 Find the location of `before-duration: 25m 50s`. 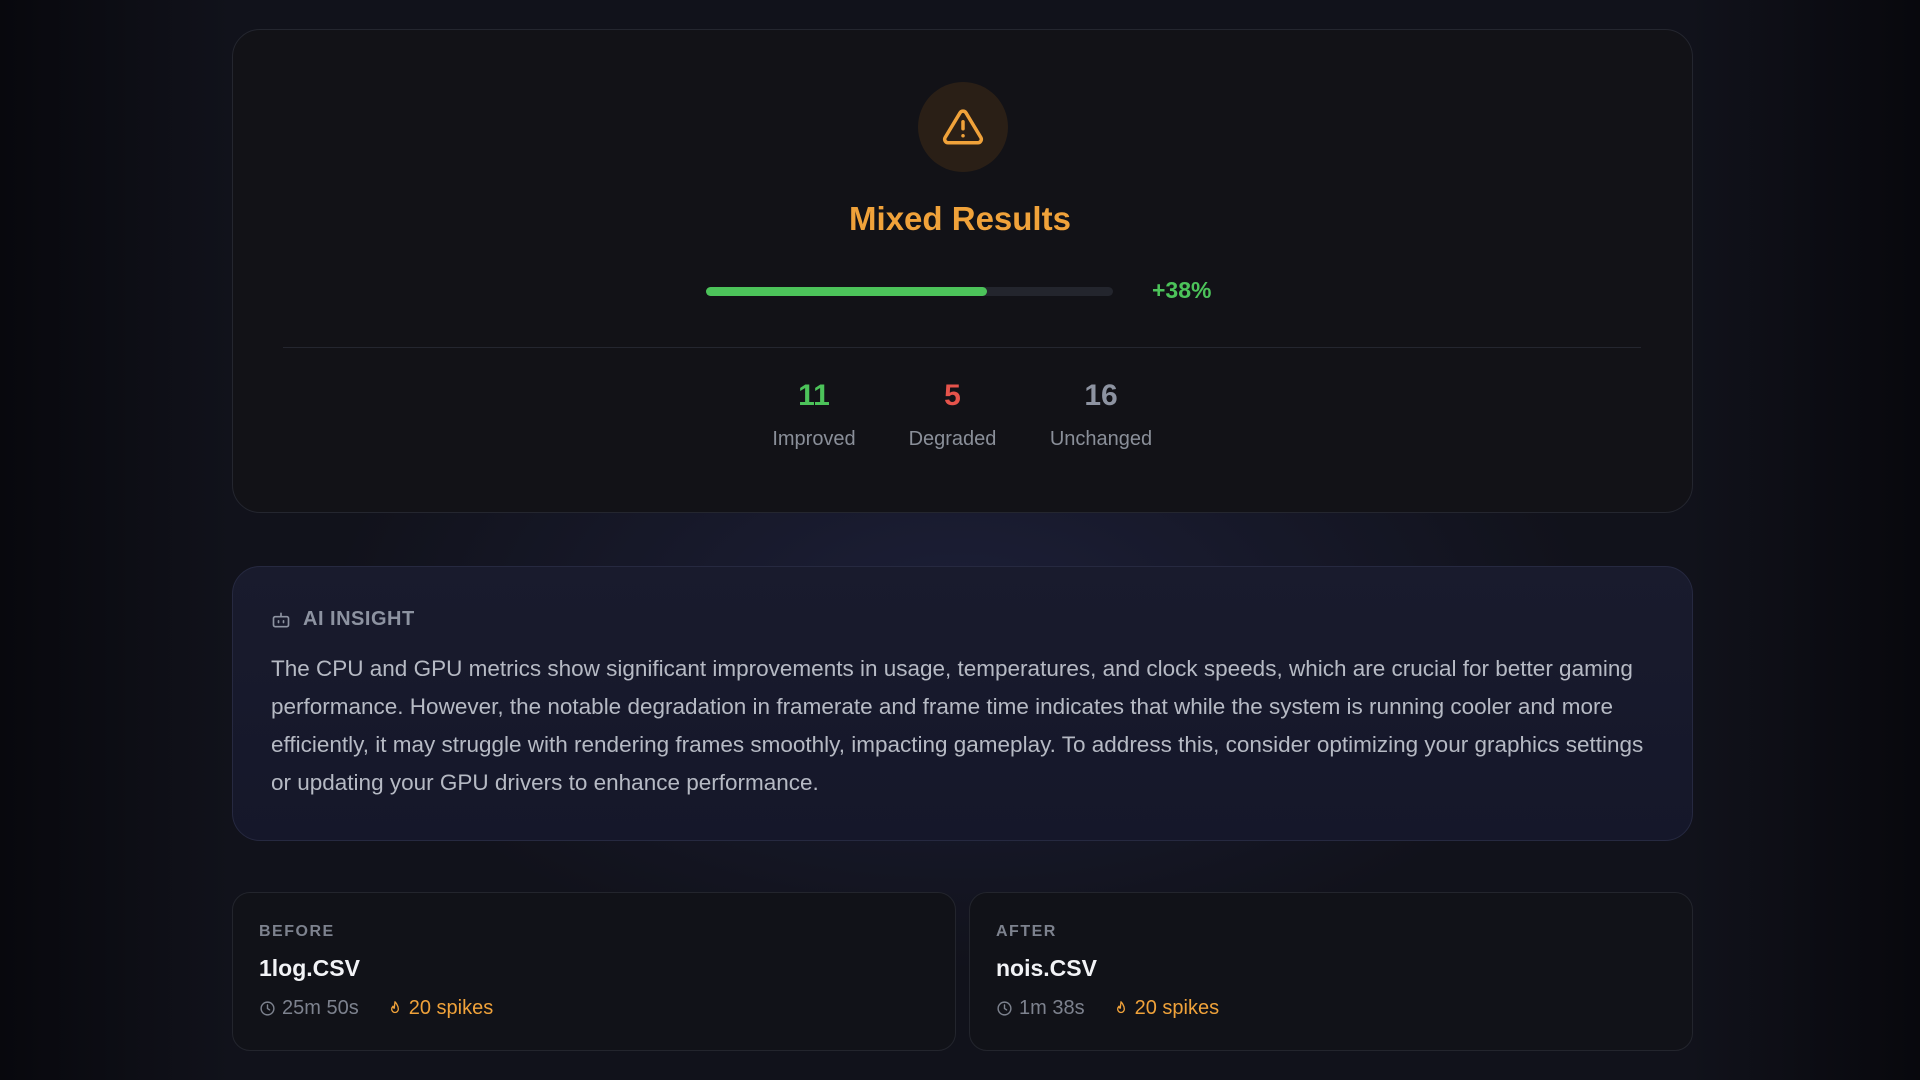

before-duration: 25m 50s is located at coordinates (309, 1008).